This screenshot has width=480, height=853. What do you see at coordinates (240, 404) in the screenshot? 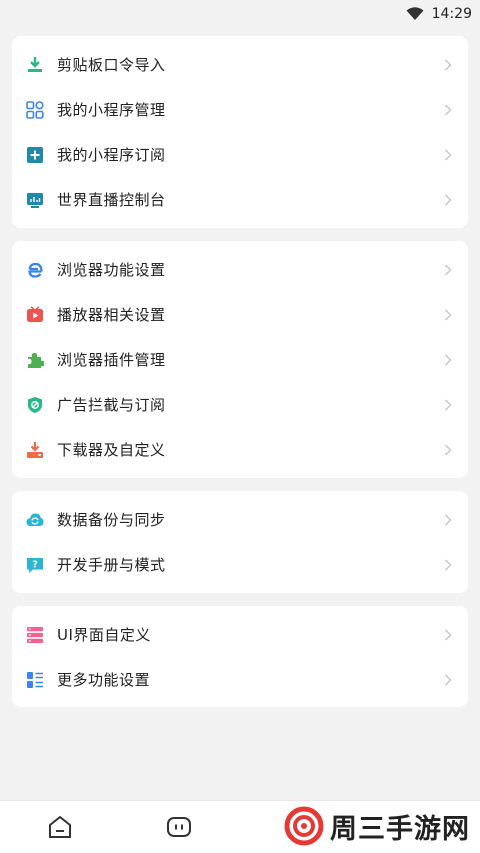
I see `ad-block-item: 广告拦截与订阅` at bounding box center [240, 404].